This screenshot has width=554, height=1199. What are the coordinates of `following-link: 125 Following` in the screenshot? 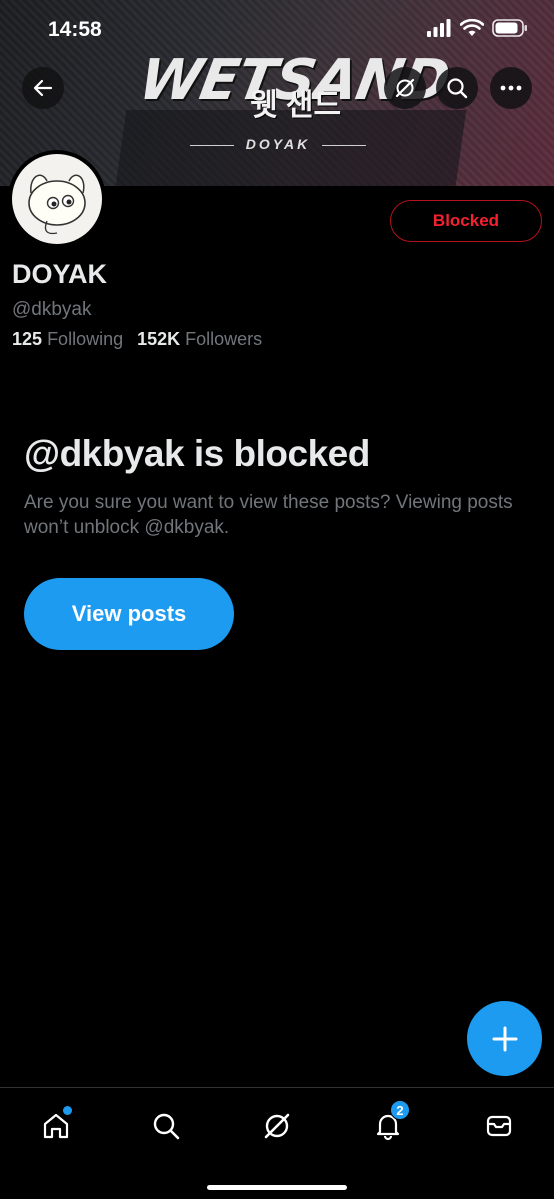 It's located at (67, 339).